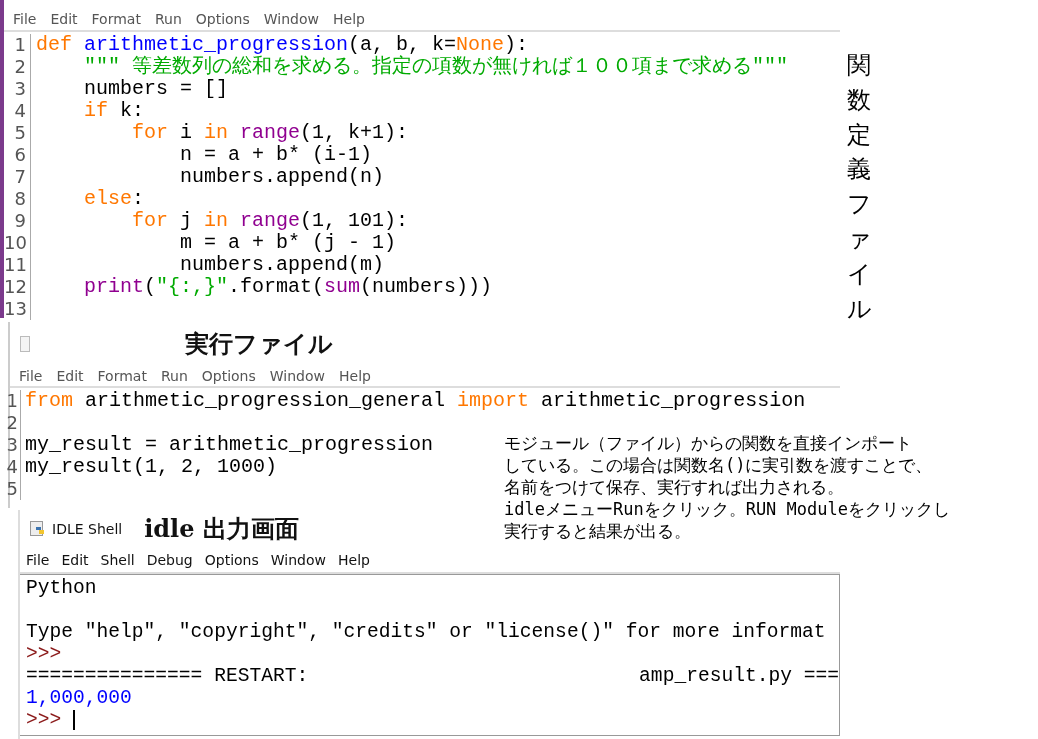 Image resolution: width=1038 pixels, height=739 pixels. Describe the element at coordinates (17, 199) in the screenshot. I see `line-number: 8` at that location.